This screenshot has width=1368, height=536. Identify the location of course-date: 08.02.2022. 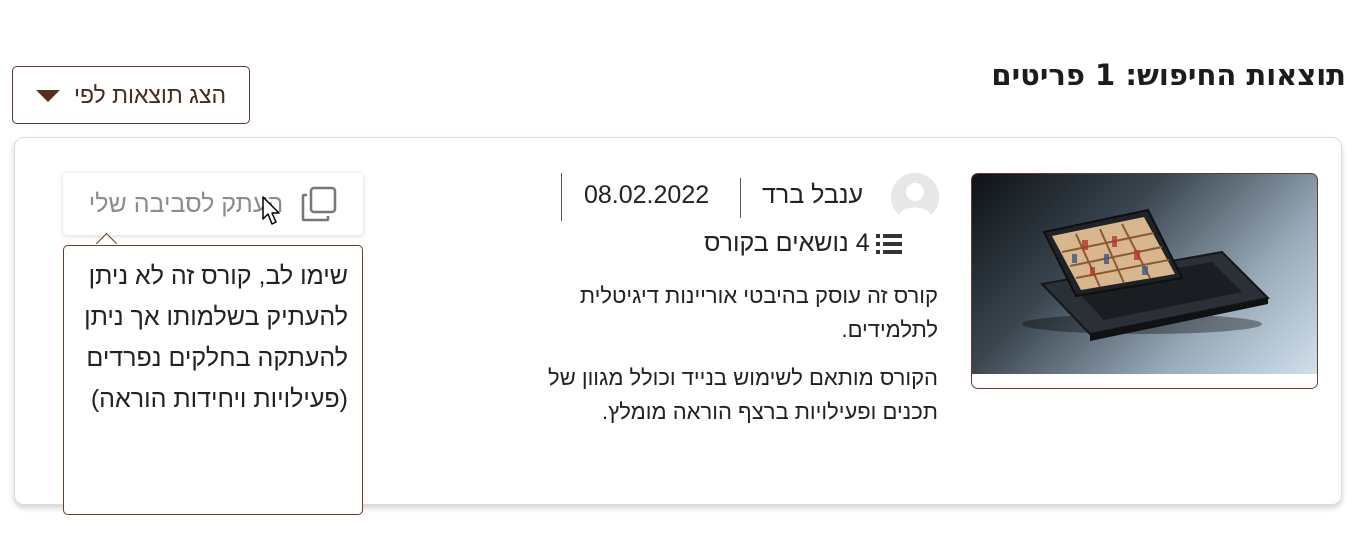
(647, 195).